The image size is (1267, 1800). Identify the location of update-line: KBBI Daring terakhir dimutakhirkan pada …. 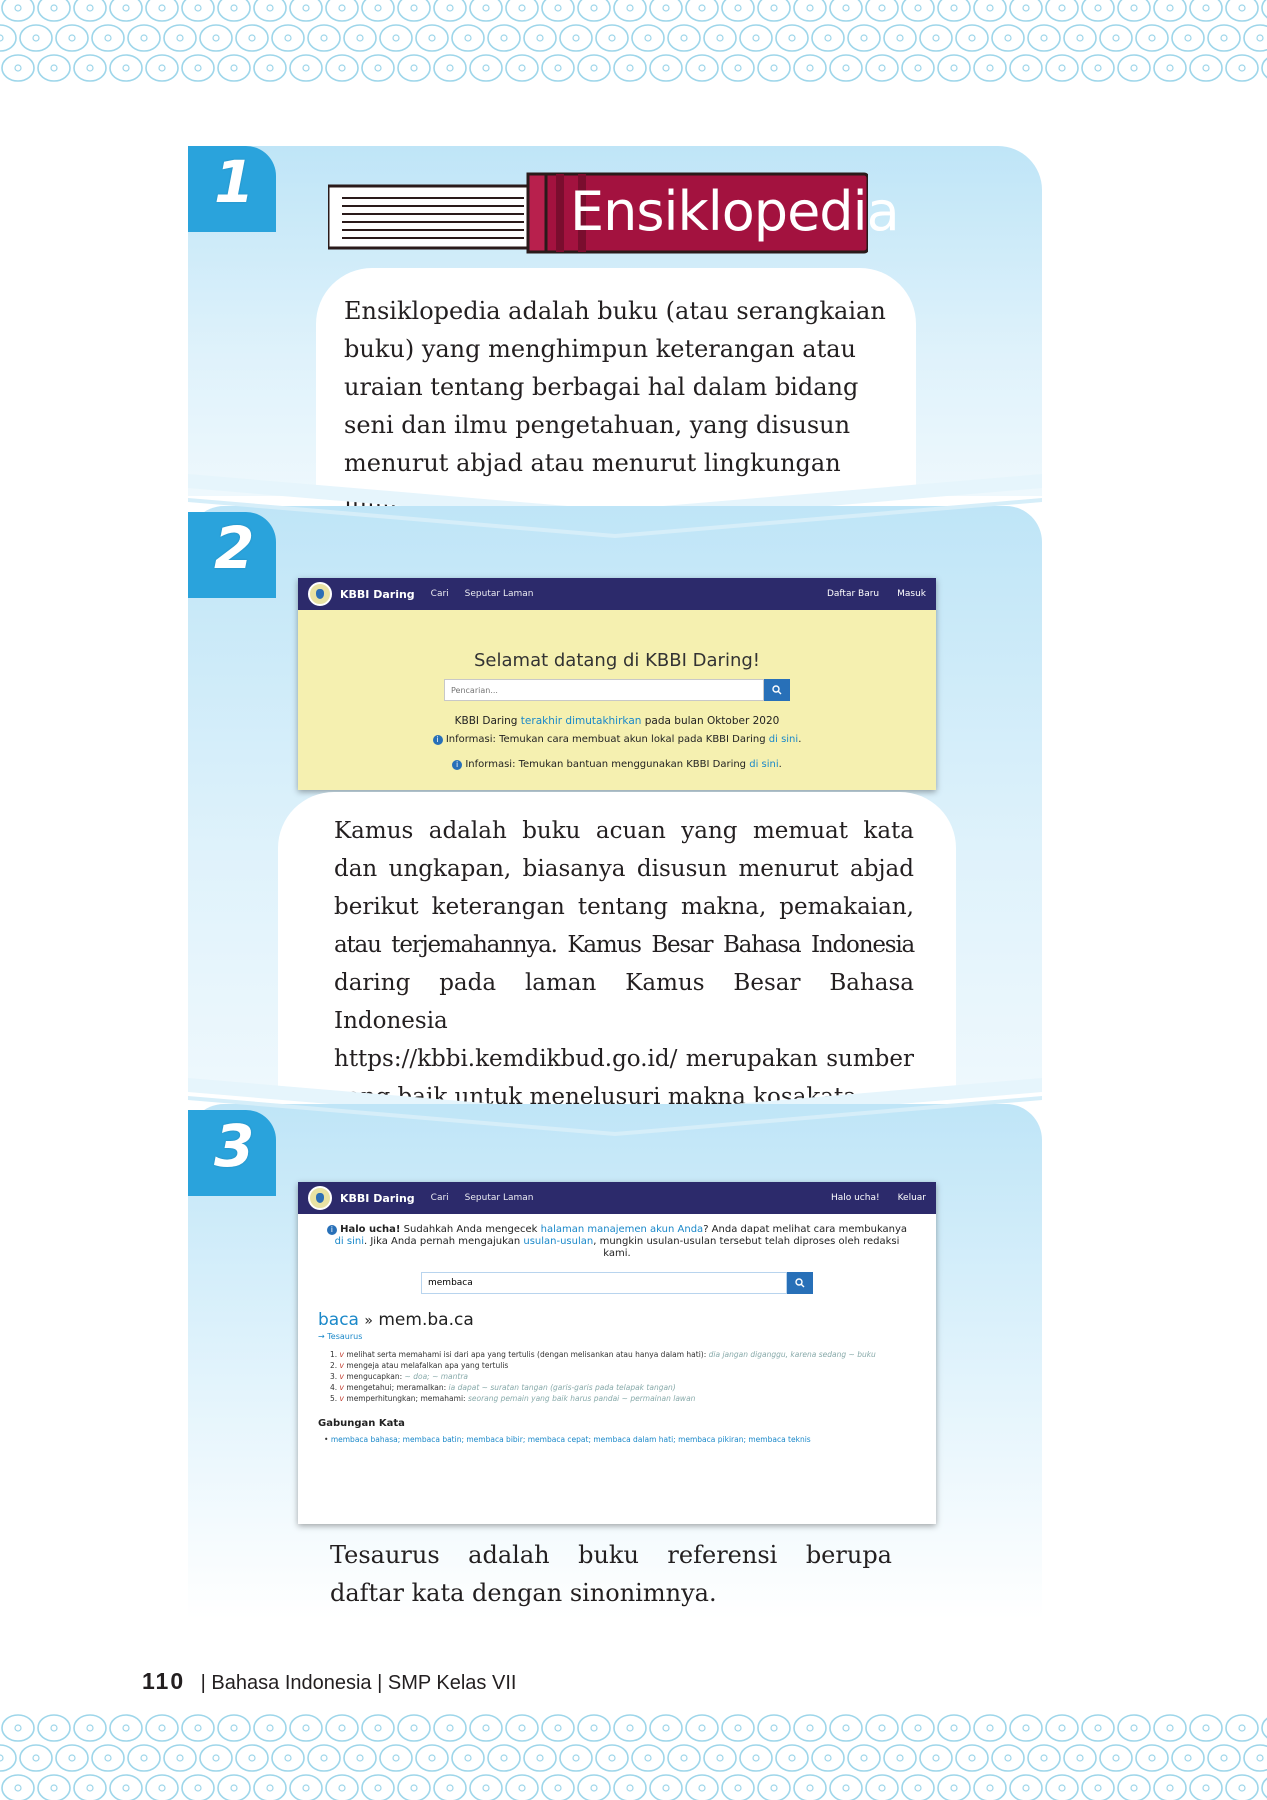
(617, 721).